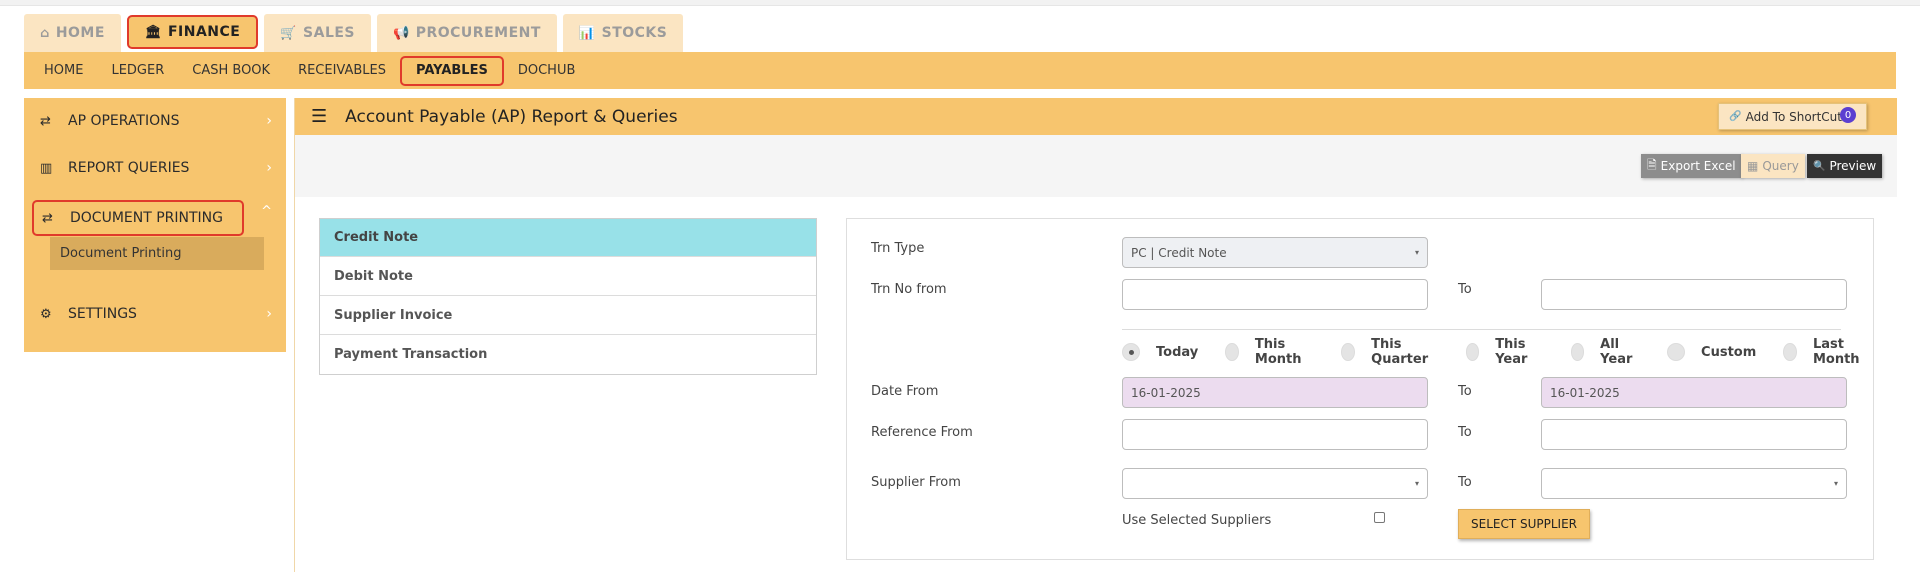 This screenshot has width=1920, height=572. What do you see at coordinates (1694, 434) in the screenshot?
I see `reference-to-input` at bounding box center [1694, 434].